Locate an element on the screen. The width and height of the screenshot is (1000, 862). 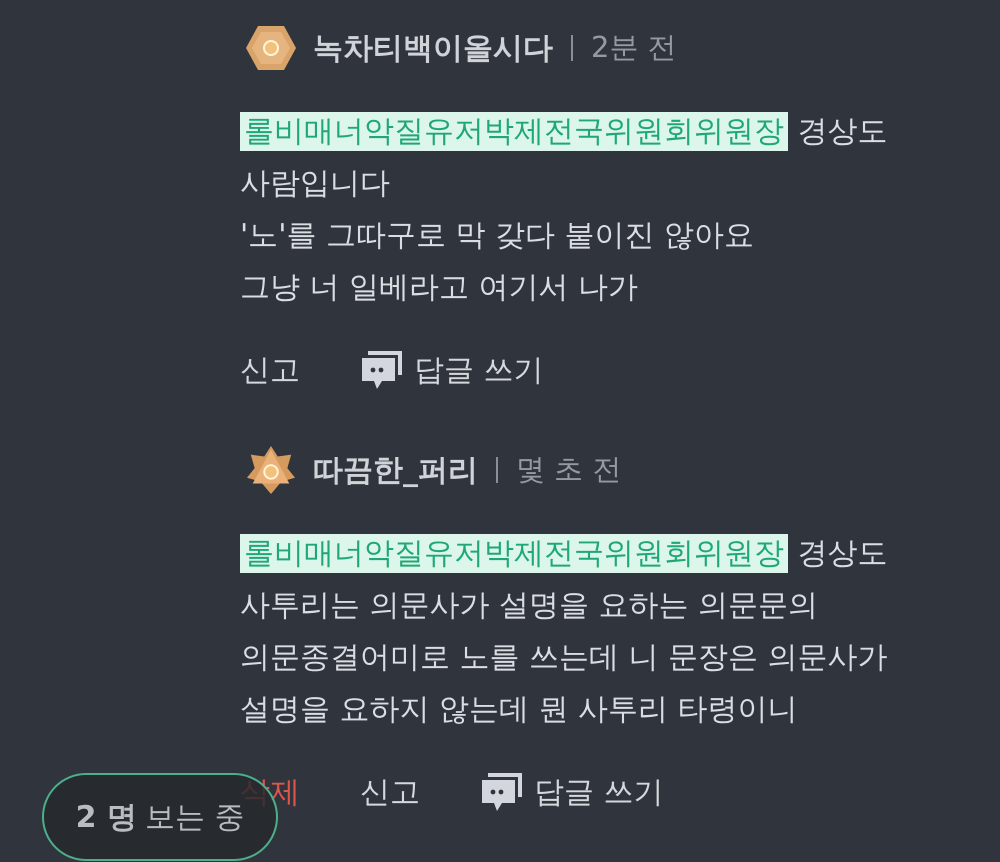
author-name: 녹차티백이올시다 is located at coordinates (433, 48).